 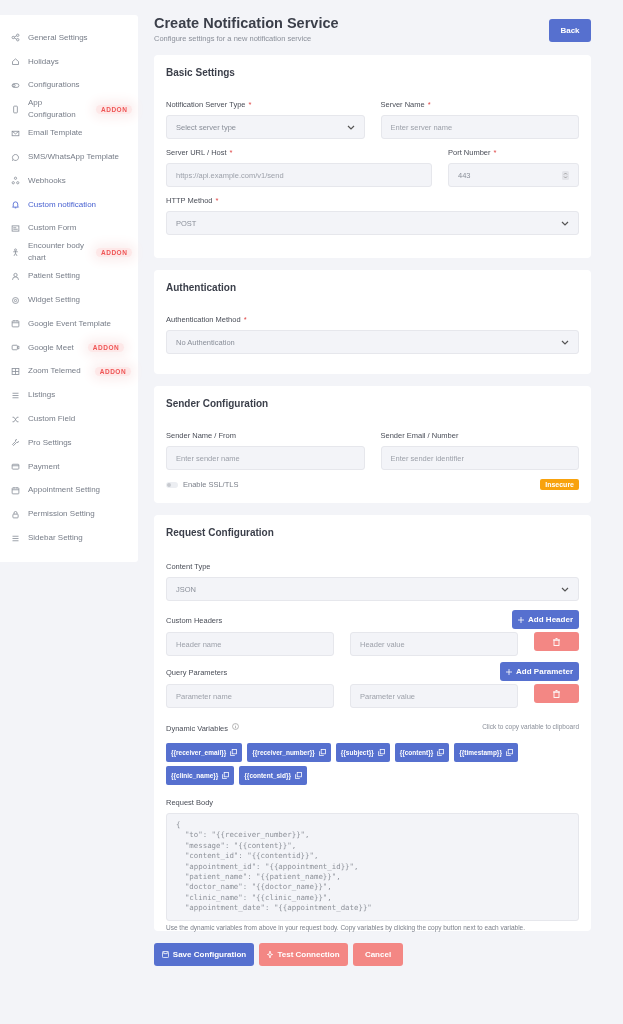 I want to click on page-title: Create Notification Service, so click(x=246, y=23).